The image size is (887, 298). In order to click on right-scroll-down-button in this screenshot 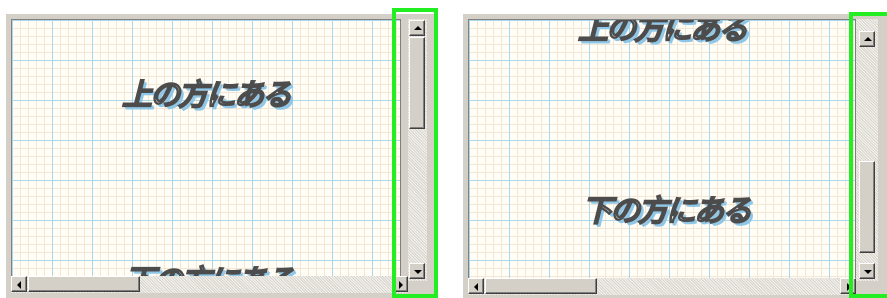, I will do `click(867, 271)`.